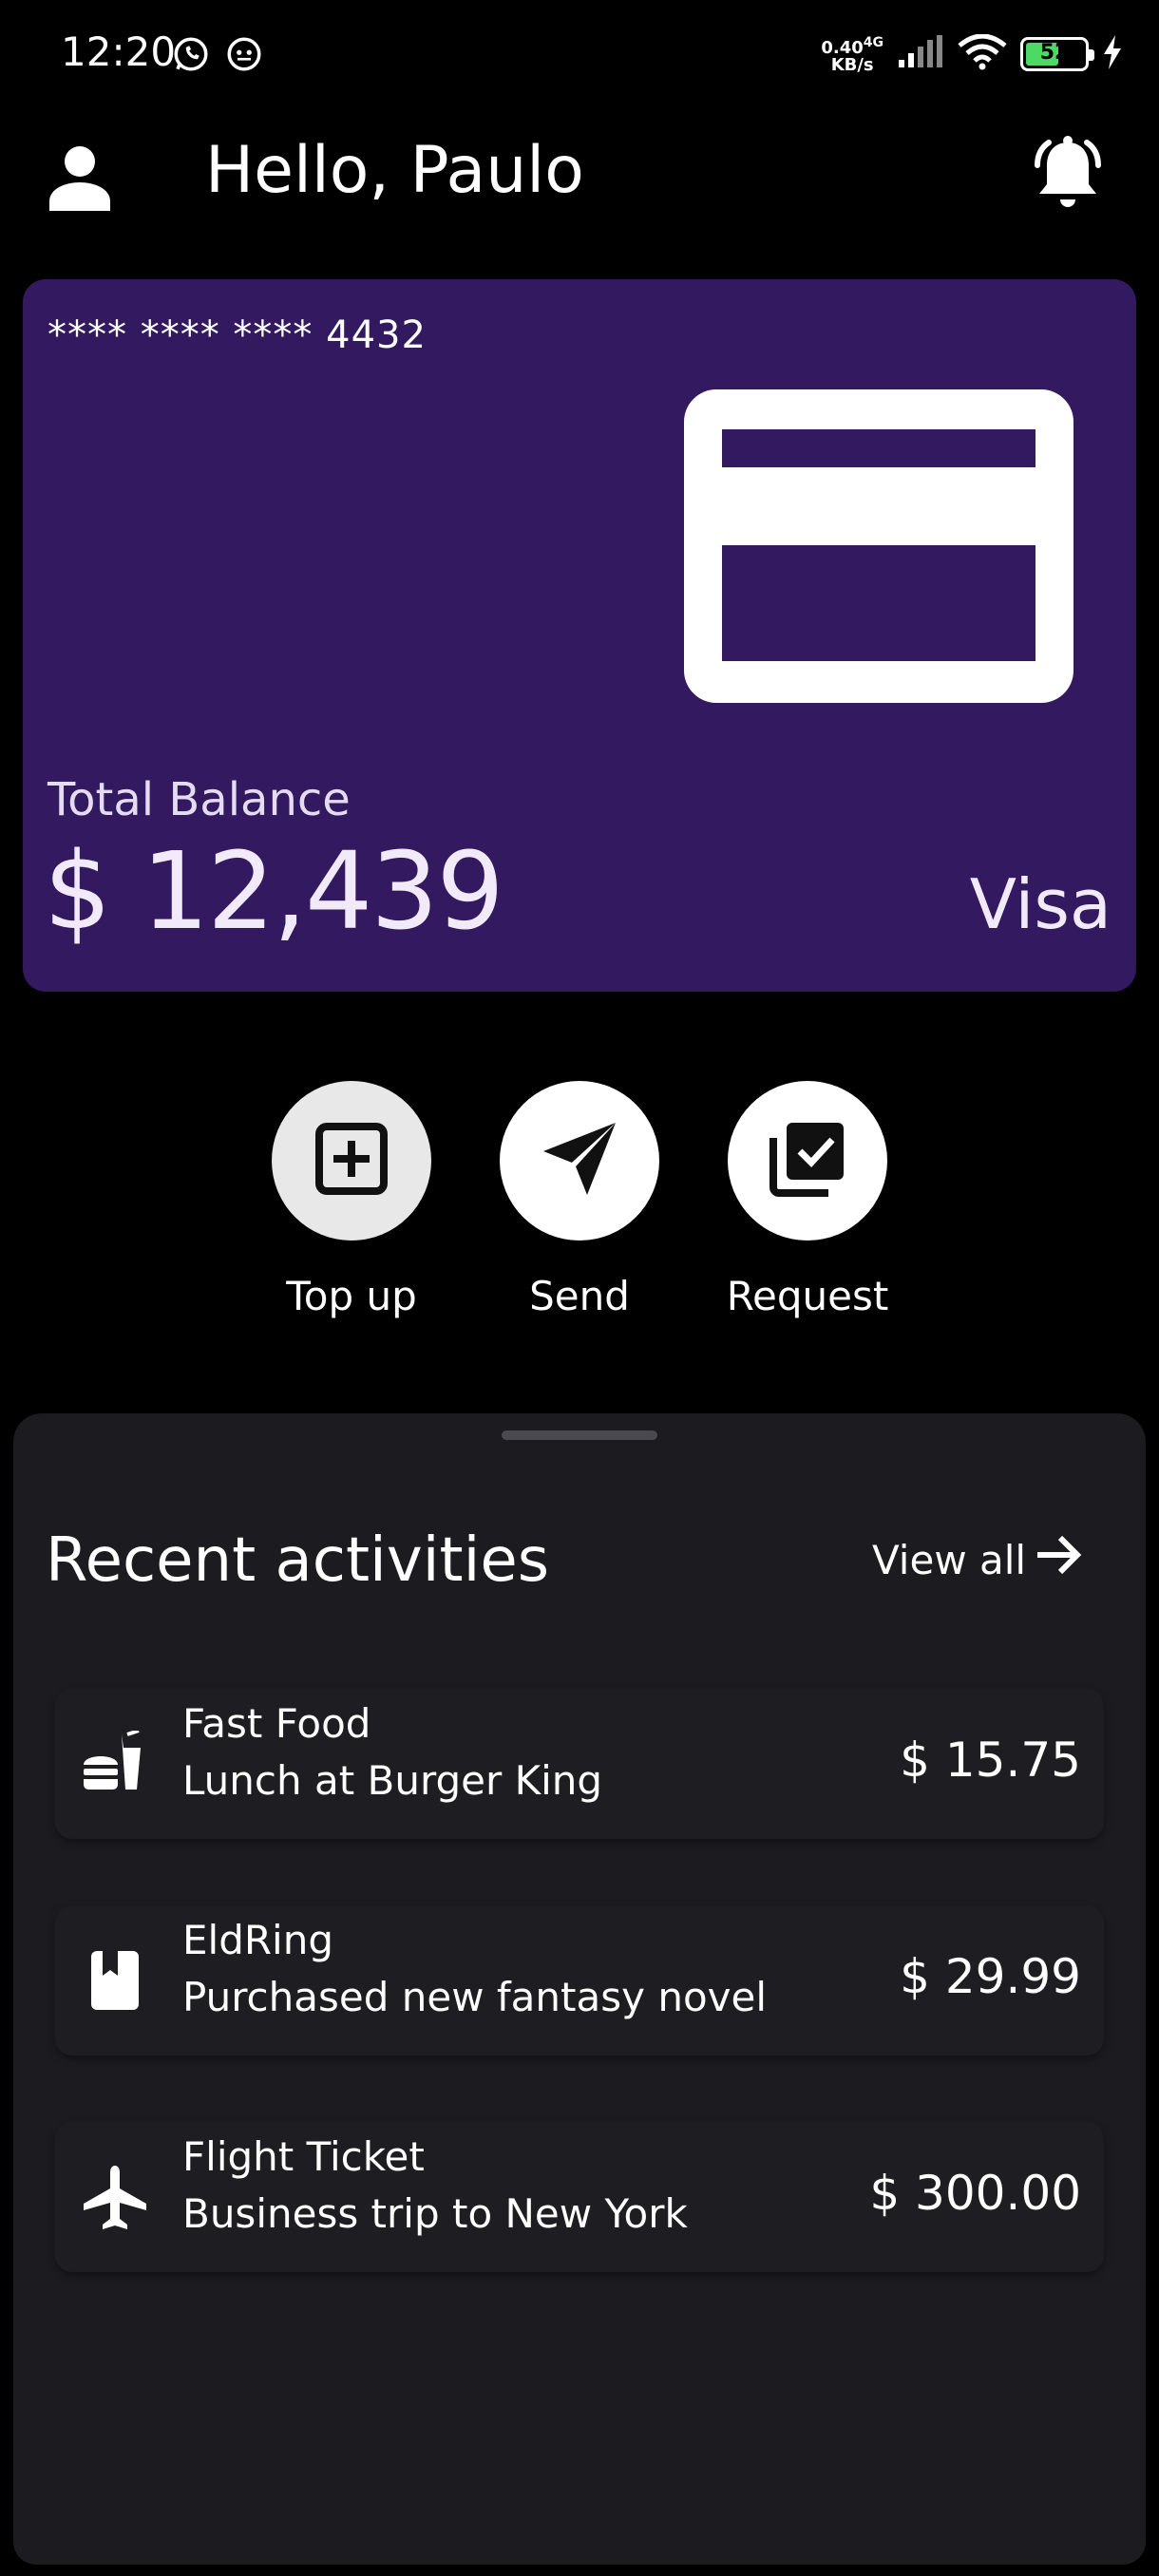 The image size is (1159, 2576). I want to click on bell-icon, so click(1068, 178).